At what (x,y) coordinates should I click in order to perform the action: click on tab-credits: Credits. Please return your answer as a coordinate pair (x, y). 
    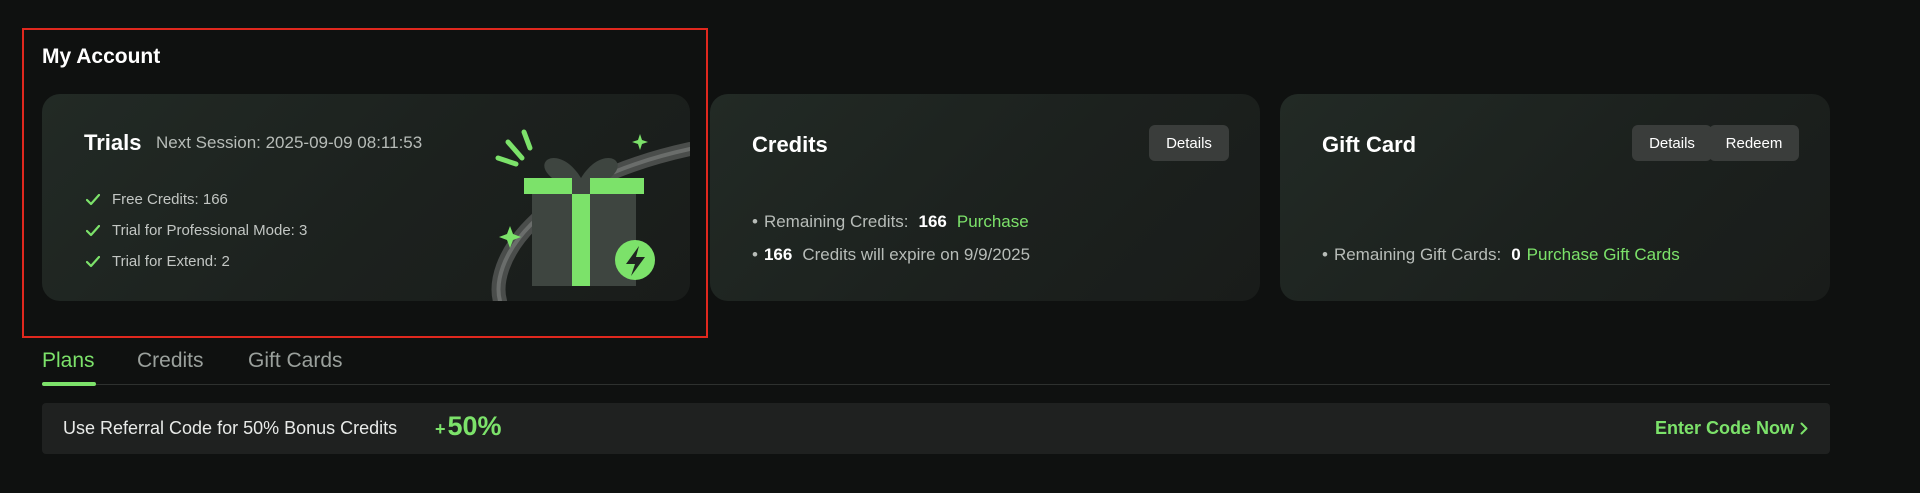
    Looking at the image, I should click on (170, 361).